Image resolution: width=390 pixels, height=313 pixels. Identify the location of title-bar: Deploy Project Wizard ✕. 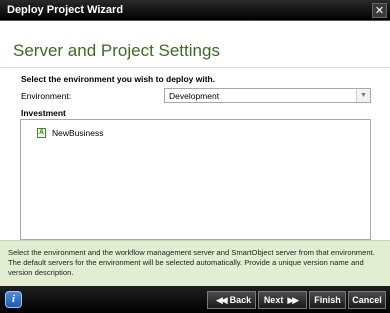
(195, 10).